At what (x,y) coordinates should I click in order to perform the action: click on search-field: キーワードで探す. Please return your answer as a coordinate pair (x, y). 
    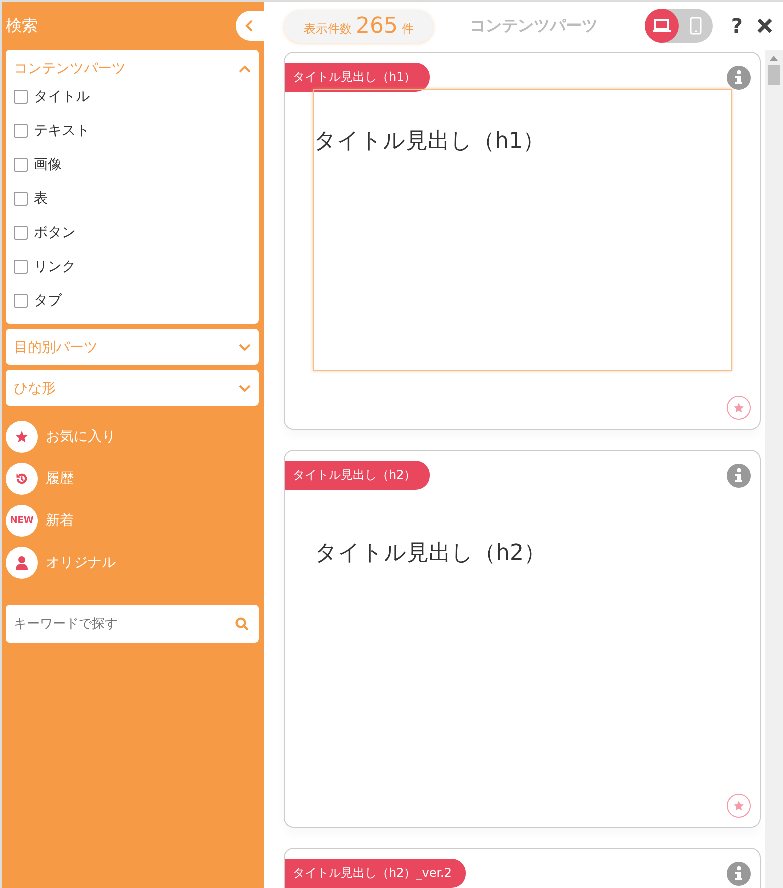
    Looking at the image, I should click on (132, 624).